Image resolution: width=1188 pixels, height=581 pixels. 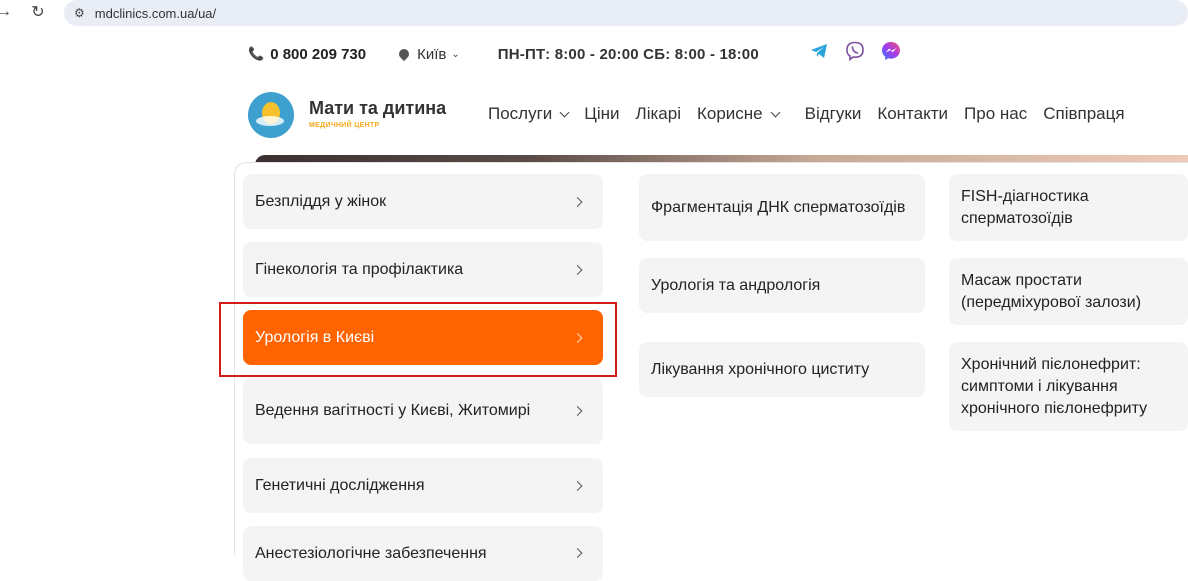 What do you see at coordinates (1083, 114) in the screenshot?
I see `menu-item-cooperation: Співпраця` at bounding box center [1083, 114].